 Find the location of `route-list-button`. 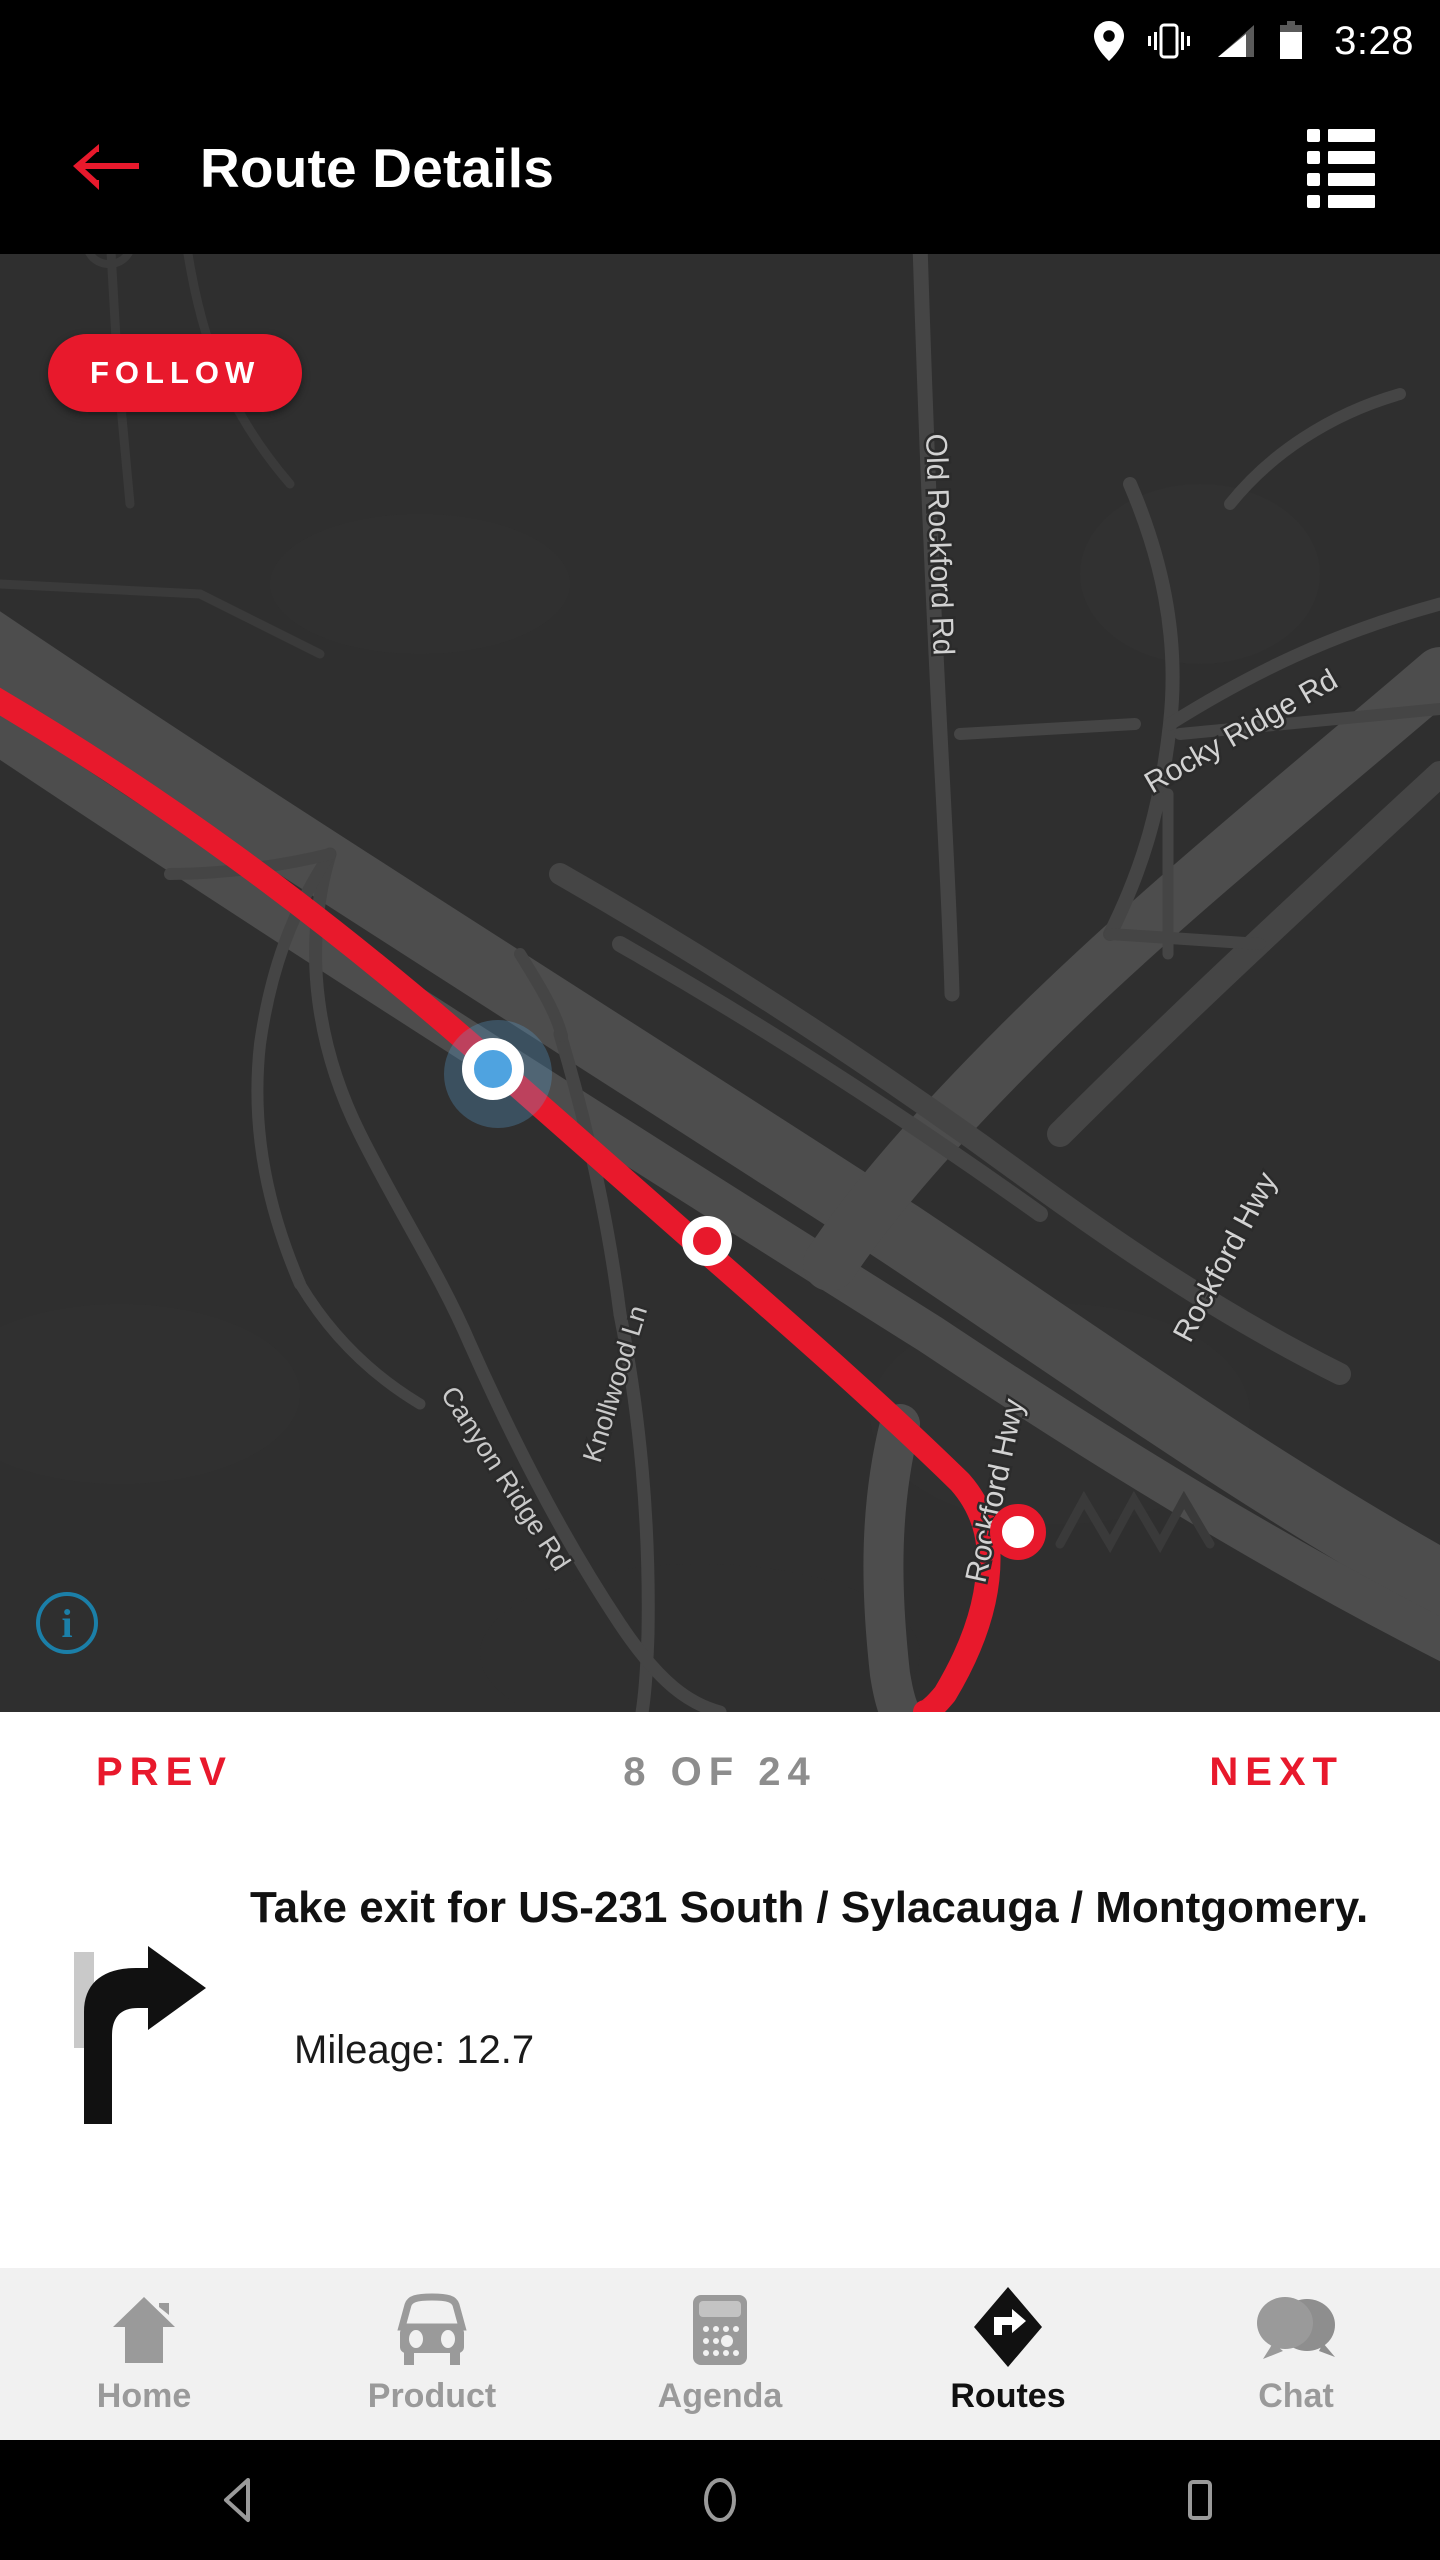

route-list-button is located at coordinates (1341, 168).